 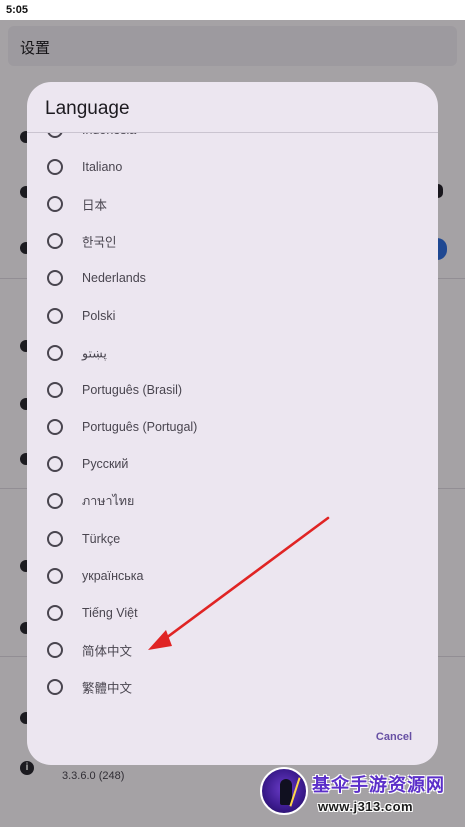 I want to click on cancel-button: Cancel, so click(x=394, y=737).